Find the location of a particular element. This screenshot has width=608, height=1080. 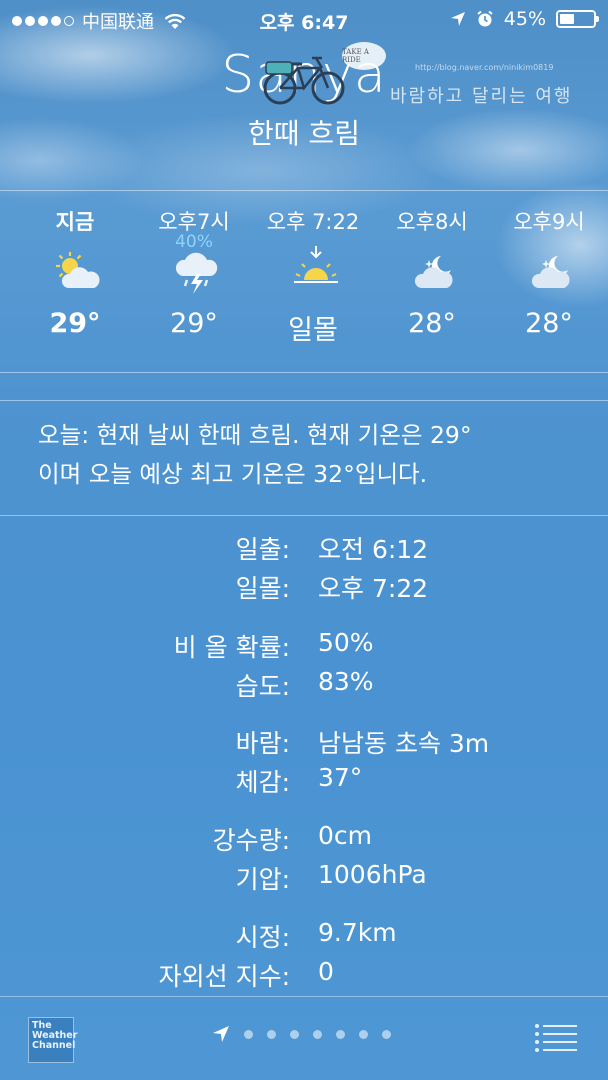

precip-chance: 40% is located at coordinates (194, 242).